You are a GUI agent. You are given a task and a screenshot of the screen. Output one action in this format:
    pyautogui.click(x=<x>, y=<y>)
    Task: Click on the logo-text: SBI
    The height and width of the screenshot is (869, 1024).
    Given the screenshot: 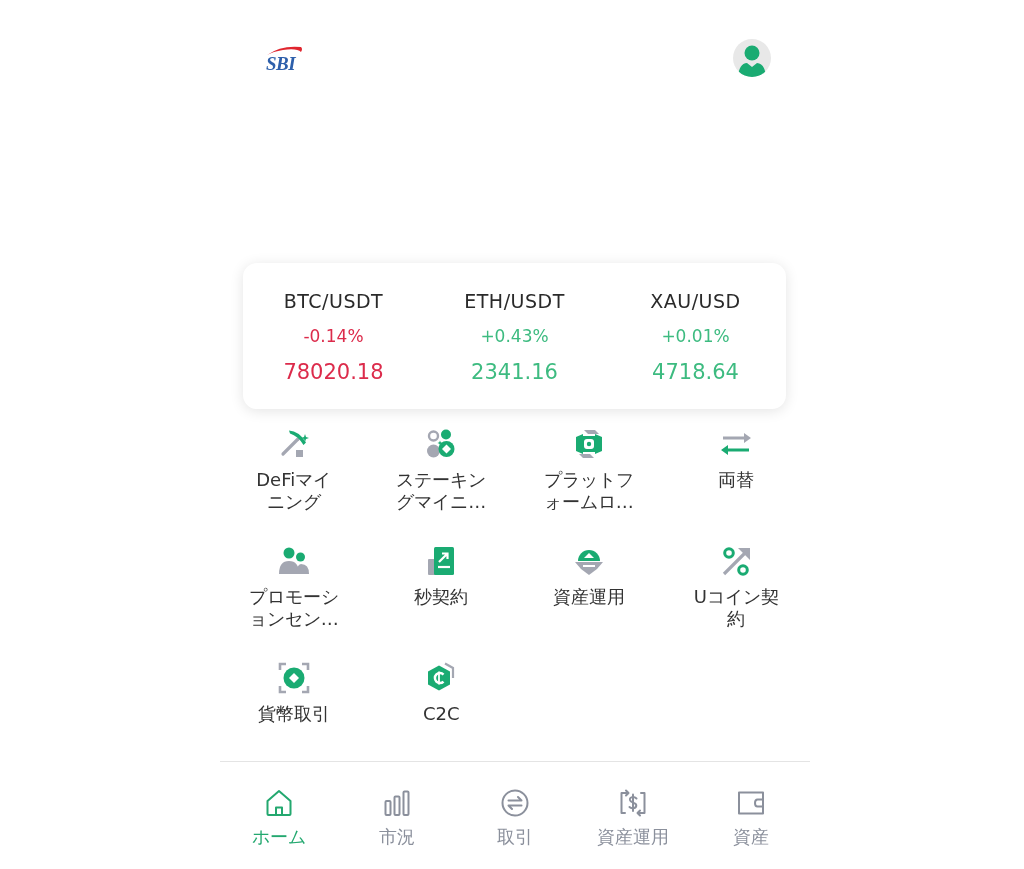 What is the action you would take?
    pyautogui.click(x=281, y=63)
    